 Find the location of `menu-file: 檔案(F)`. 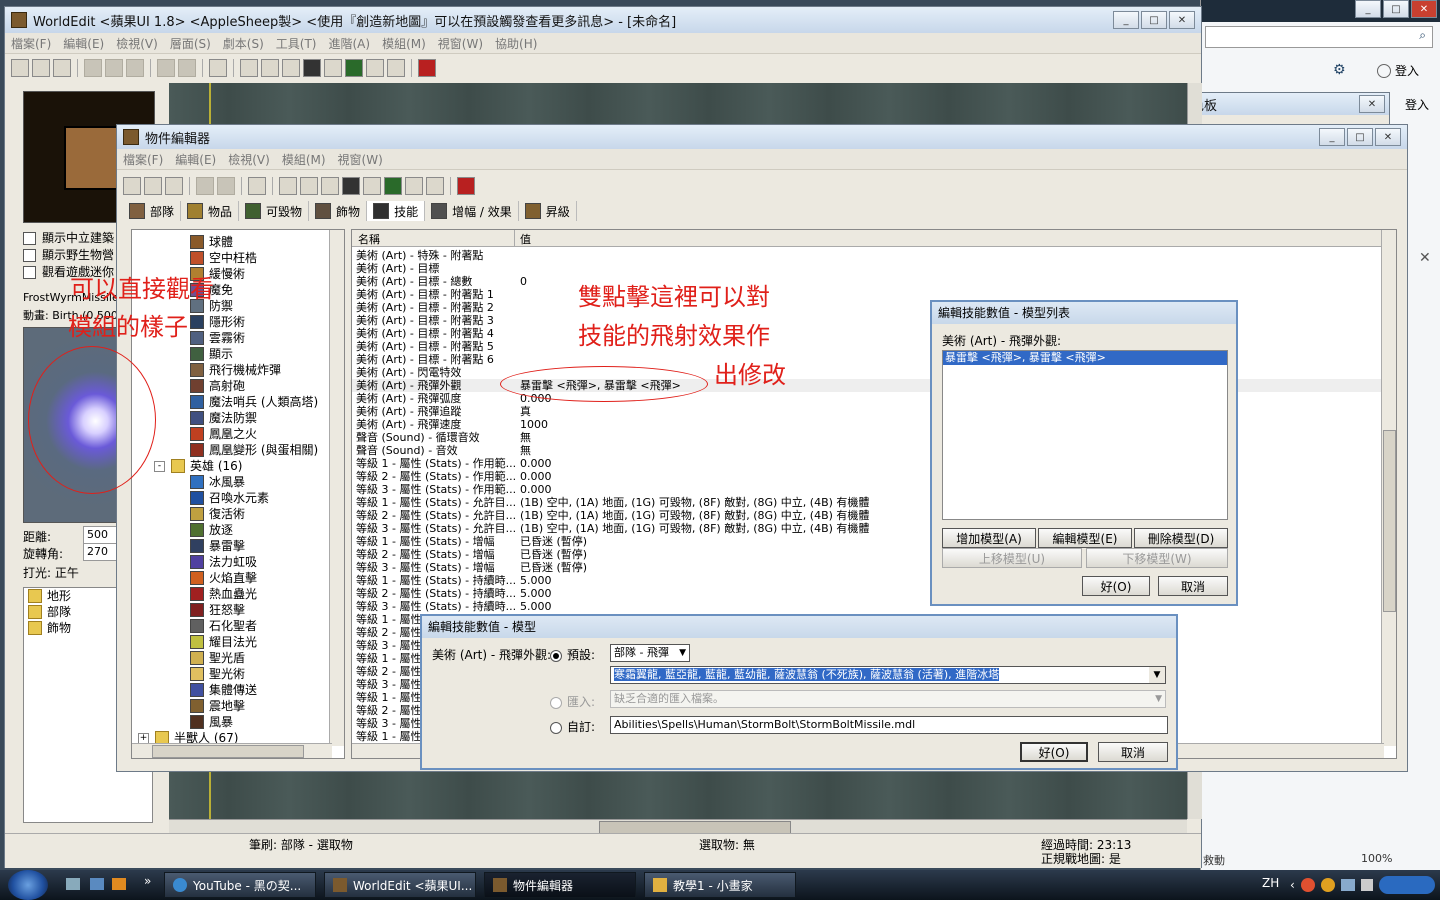

menu-file: 檔案(F) is located at coordinates (31, 43).